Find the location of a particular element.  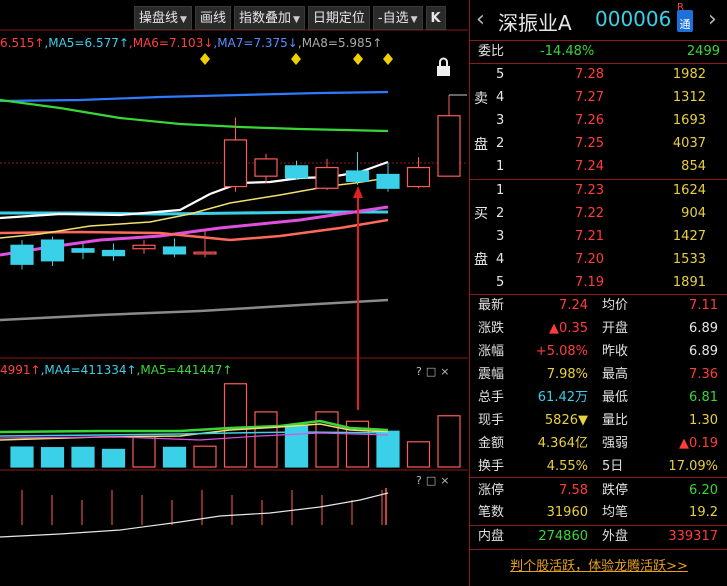

buy-level-row: 5 7.19 1891 is located at coordinates (598, 283).